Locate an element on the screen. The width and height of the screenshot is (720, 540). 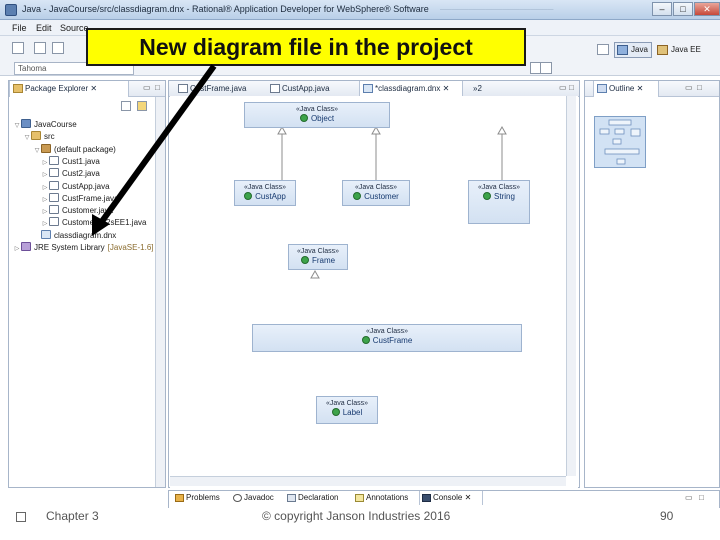
node-name: Object is located at coordinates (317, 118).